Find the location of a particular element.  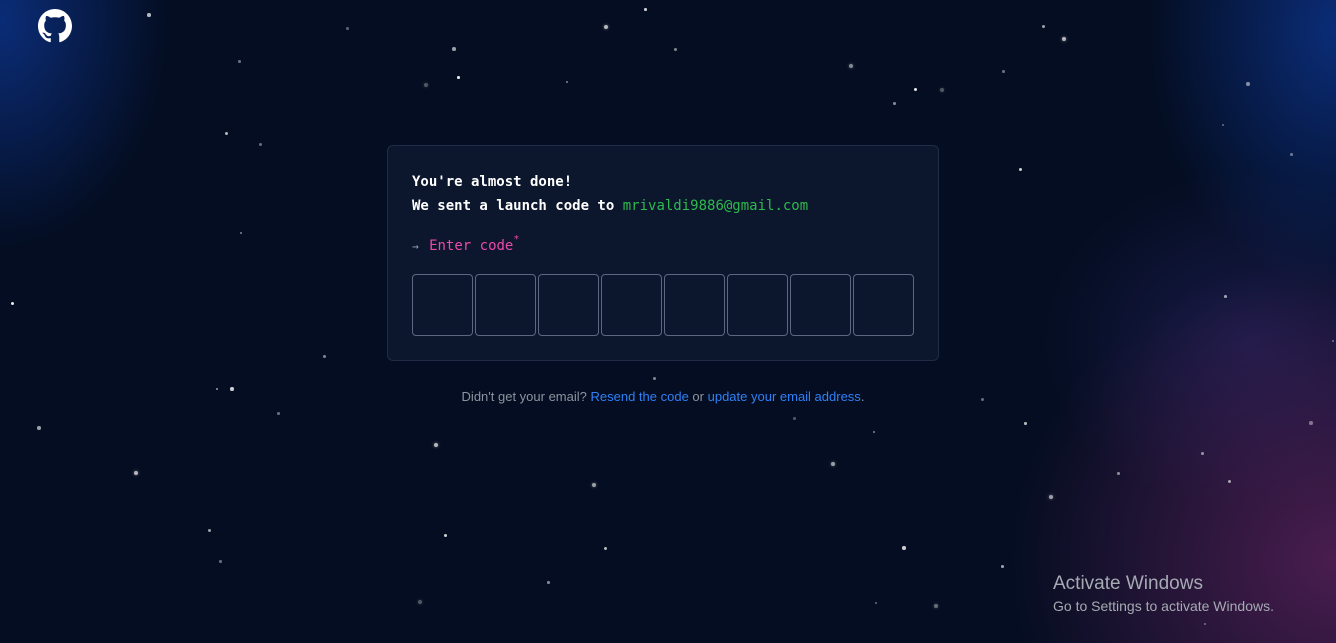

watermark-title: Activate Windows is located at coordinates (1128, 583).